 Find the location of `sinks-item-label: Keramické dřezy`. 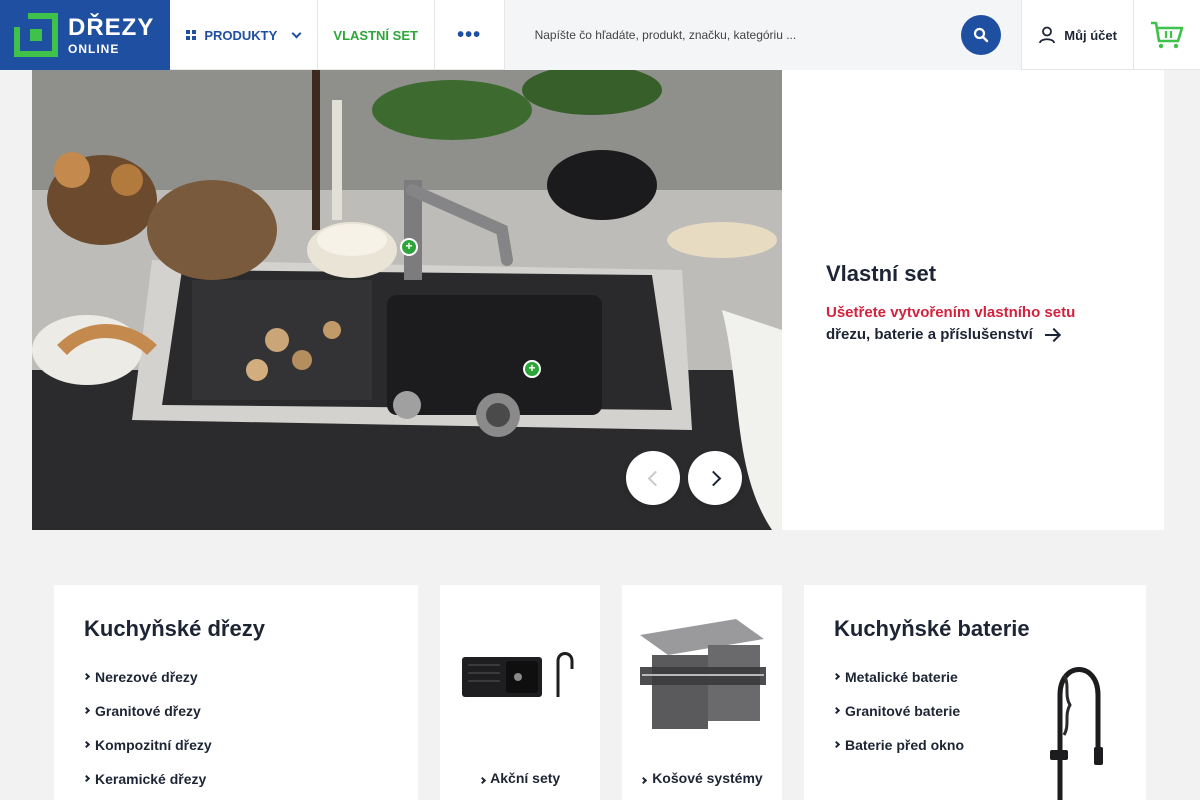

sinks-item-label: Keramické dřezy is located at coordinates (151, 779).